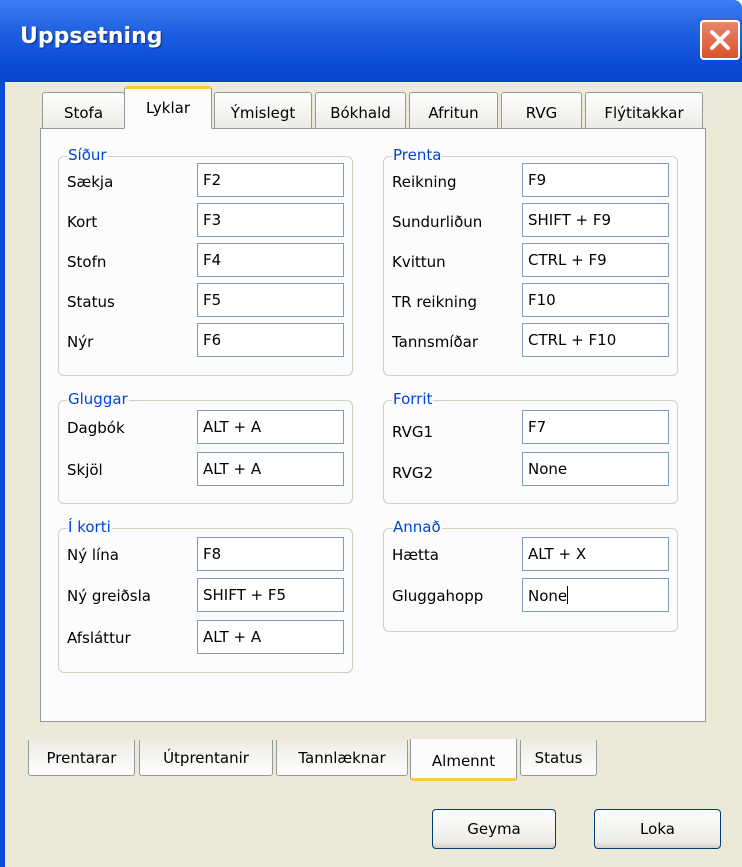 Image resolution: width=742 pixels, height=867 pixels. Describe the element at coordinates (595, 595) in the screenshot. I see `shortcut-field-focused: None` at that location.